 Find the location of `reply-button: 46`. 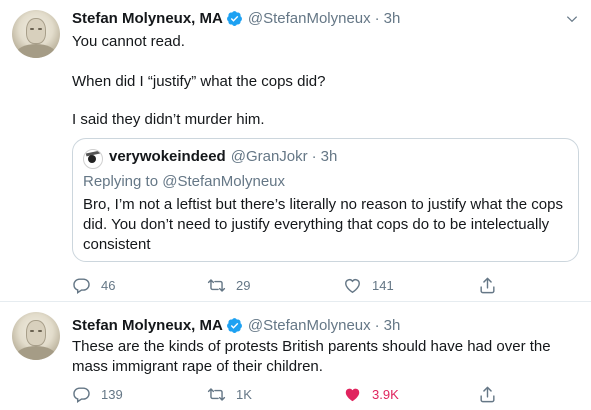

reply-button: 46 is located at coordinates (93, 285).